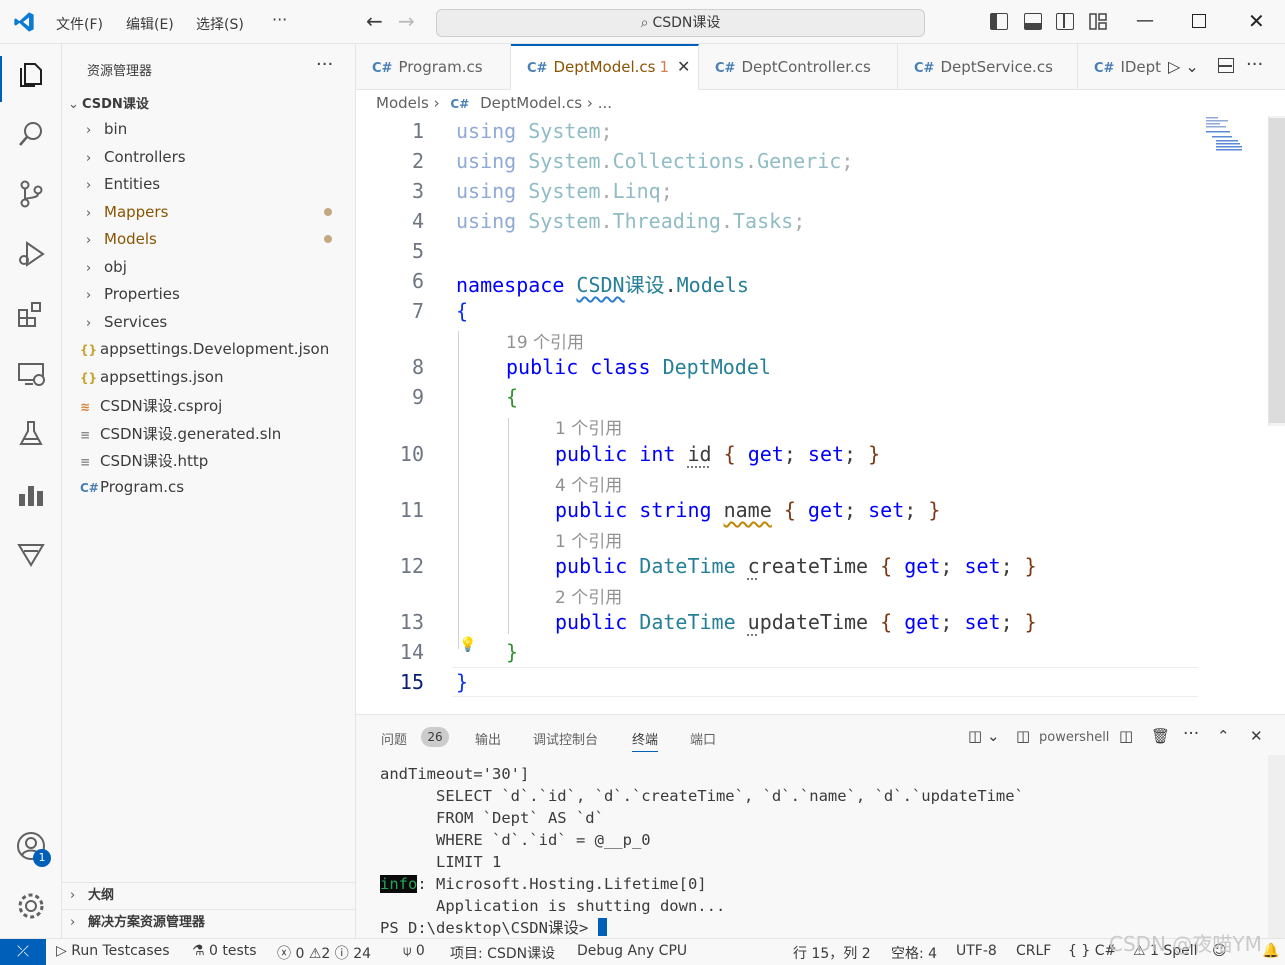 The width and height of the screenshot is (1285, 965). Describe the element at coordinates (108, 102) in the screenshot. I see `workspace-root-folder: ⌄ CSDN课设` at that location.